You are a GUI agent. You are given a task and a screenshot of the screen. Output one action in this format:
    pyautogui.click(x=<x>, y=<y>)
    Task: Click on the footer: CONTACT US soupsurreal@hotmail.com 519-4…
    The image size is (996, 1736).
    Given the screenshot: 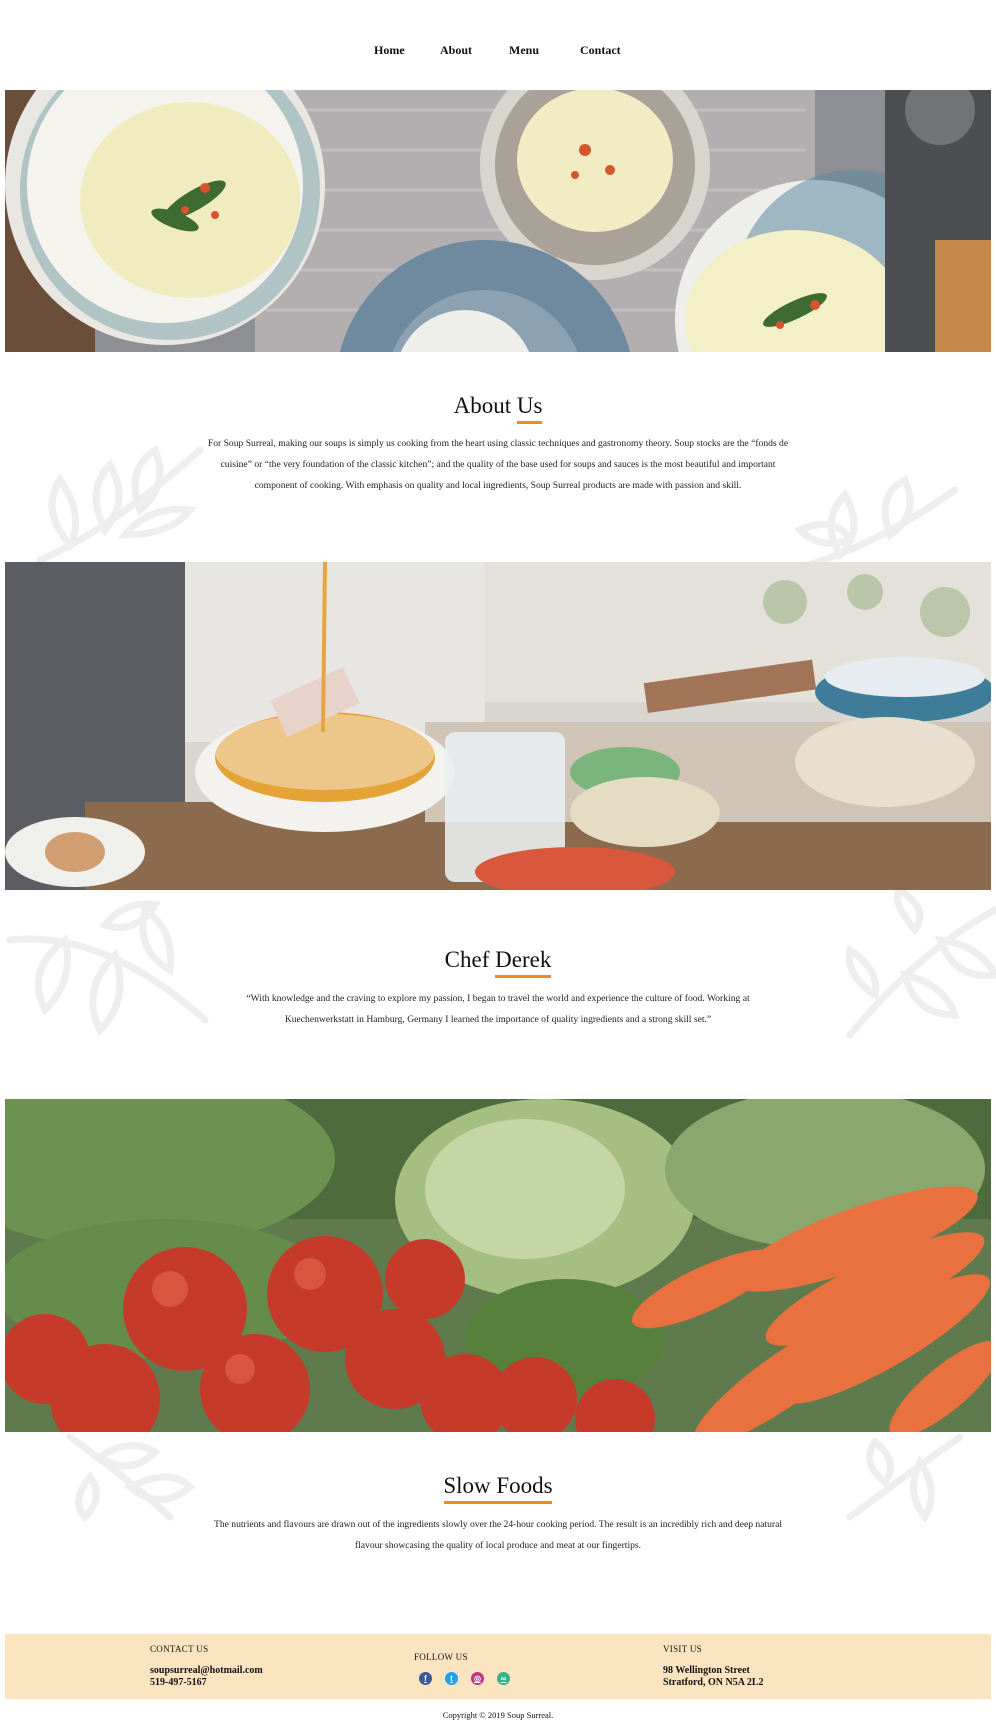 What is the action you would take?
    pyautogui.click(x=498, y=1666)
    